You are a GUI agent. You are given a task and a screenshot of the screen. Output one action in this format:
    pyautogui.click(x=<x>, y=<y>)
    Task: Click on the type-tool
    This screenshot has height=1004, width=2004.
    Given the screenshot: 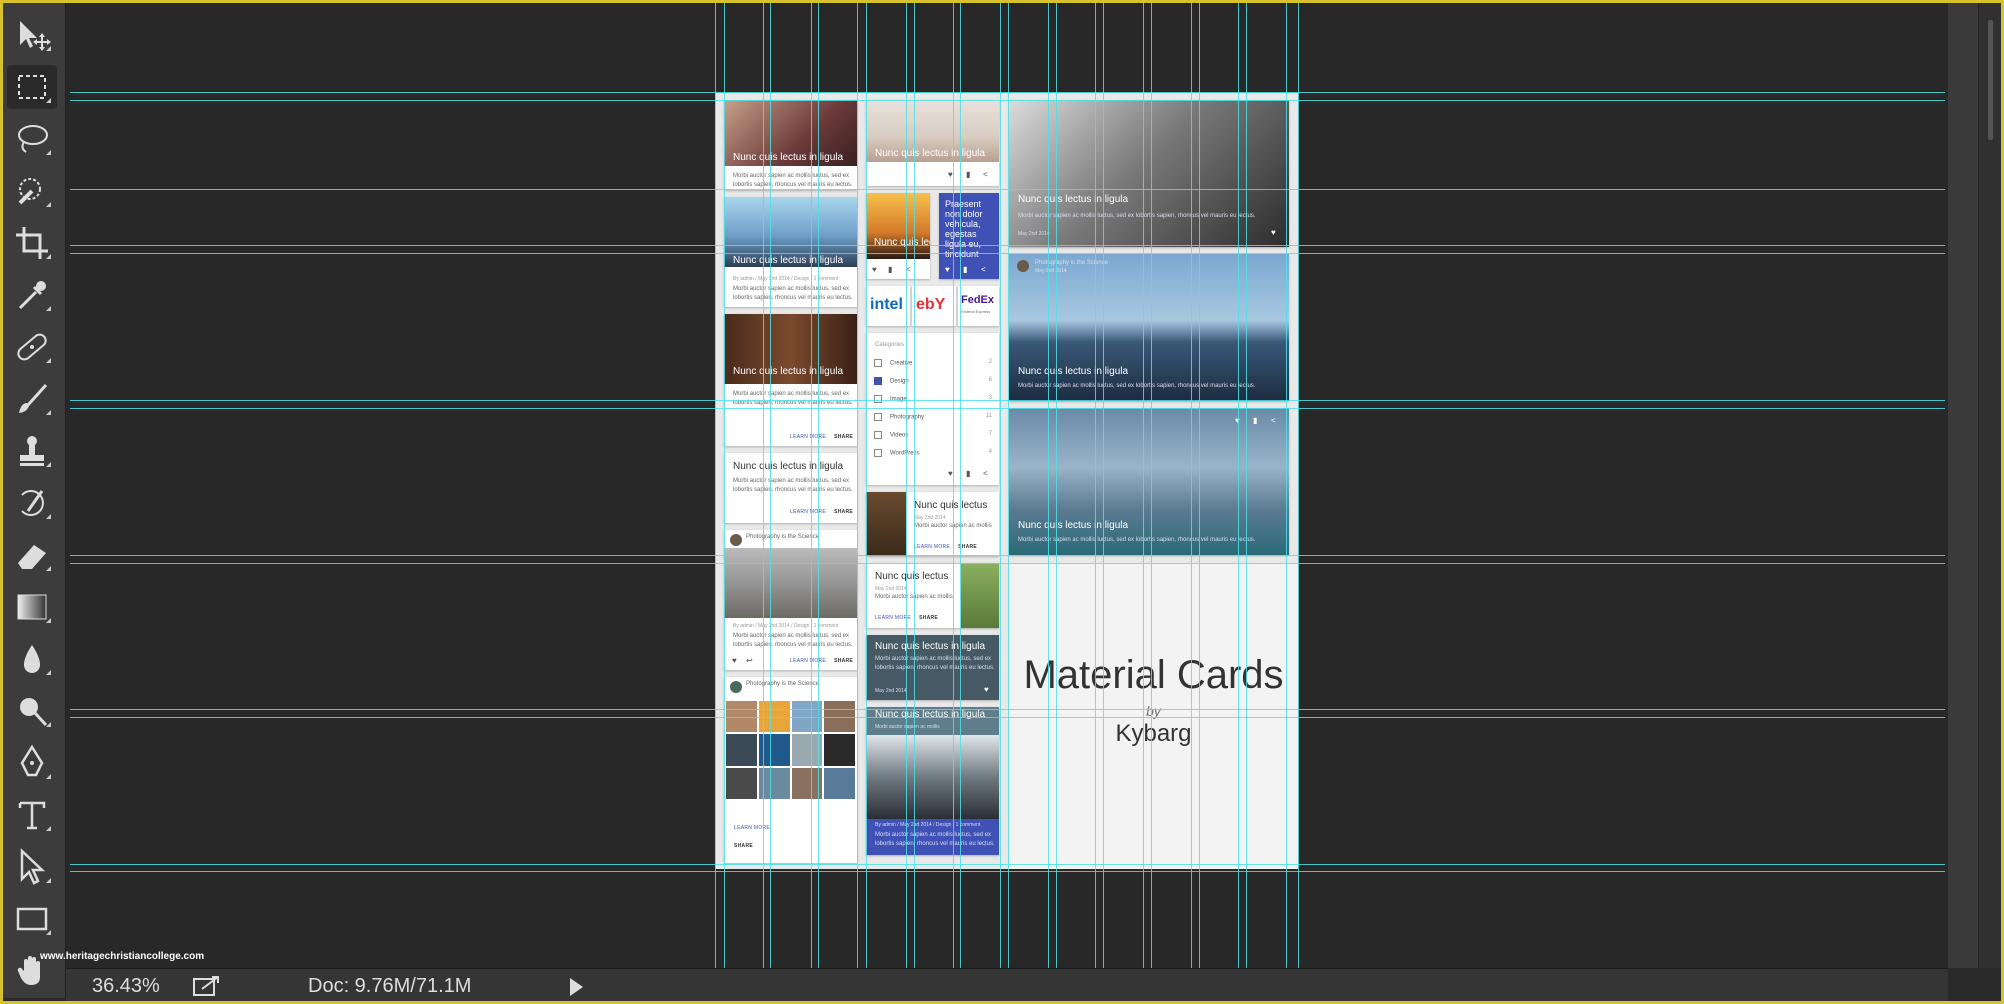 What is the action you would take?
    pyautogui.click(x=32, y=815)
    